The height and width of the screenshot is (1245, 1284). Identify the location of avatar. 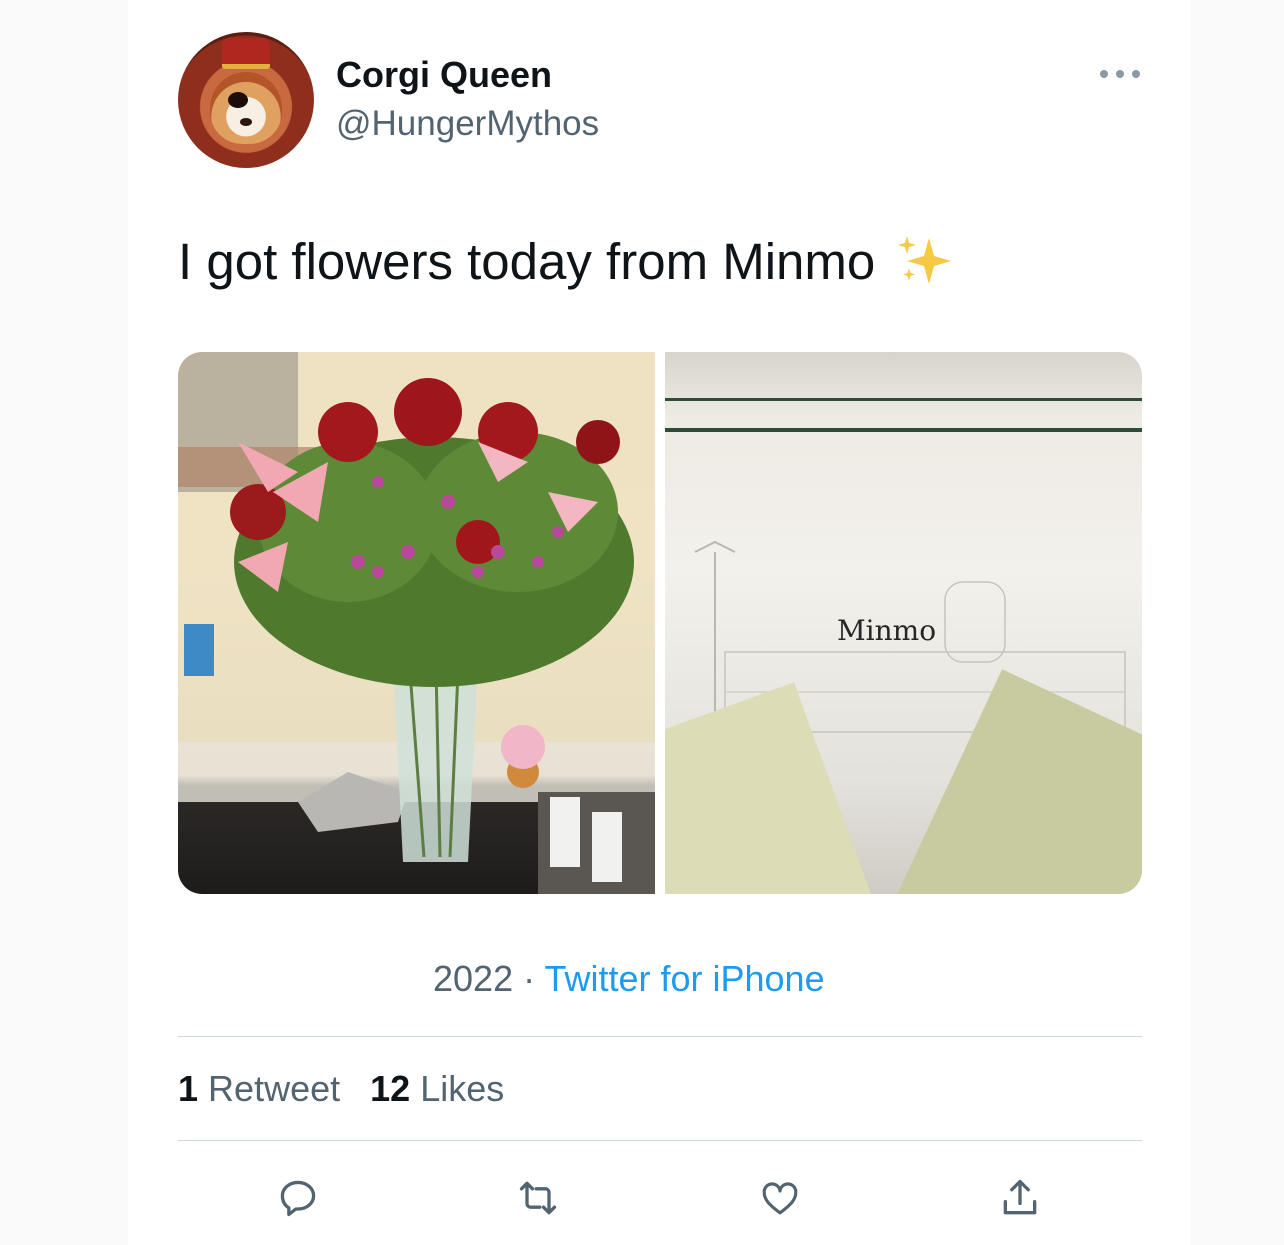
(246, 100).